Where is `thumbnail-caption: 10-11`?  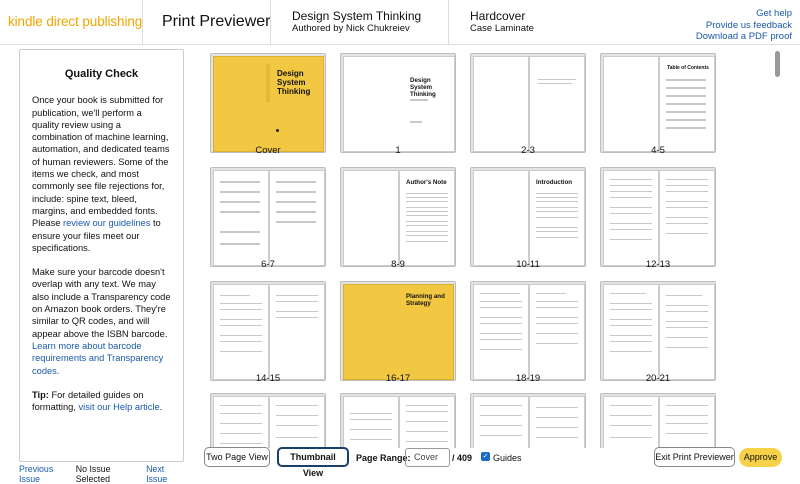 thumbnail-caption: 10-11 is located at coordinates (528, 264).